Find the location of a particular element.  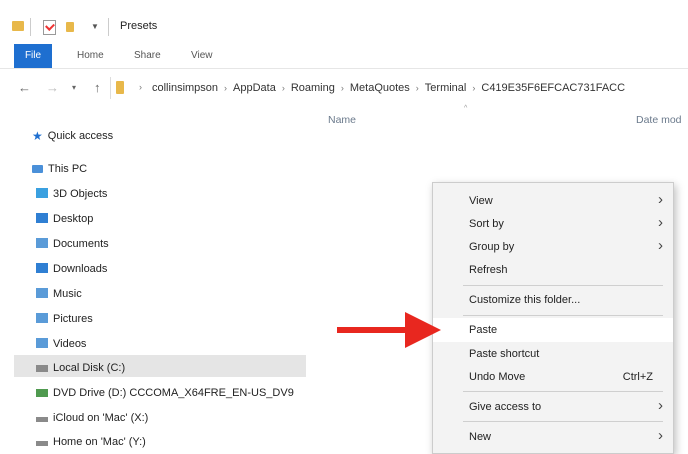

up-icon: ↑ is located at coordinates (97, 87).